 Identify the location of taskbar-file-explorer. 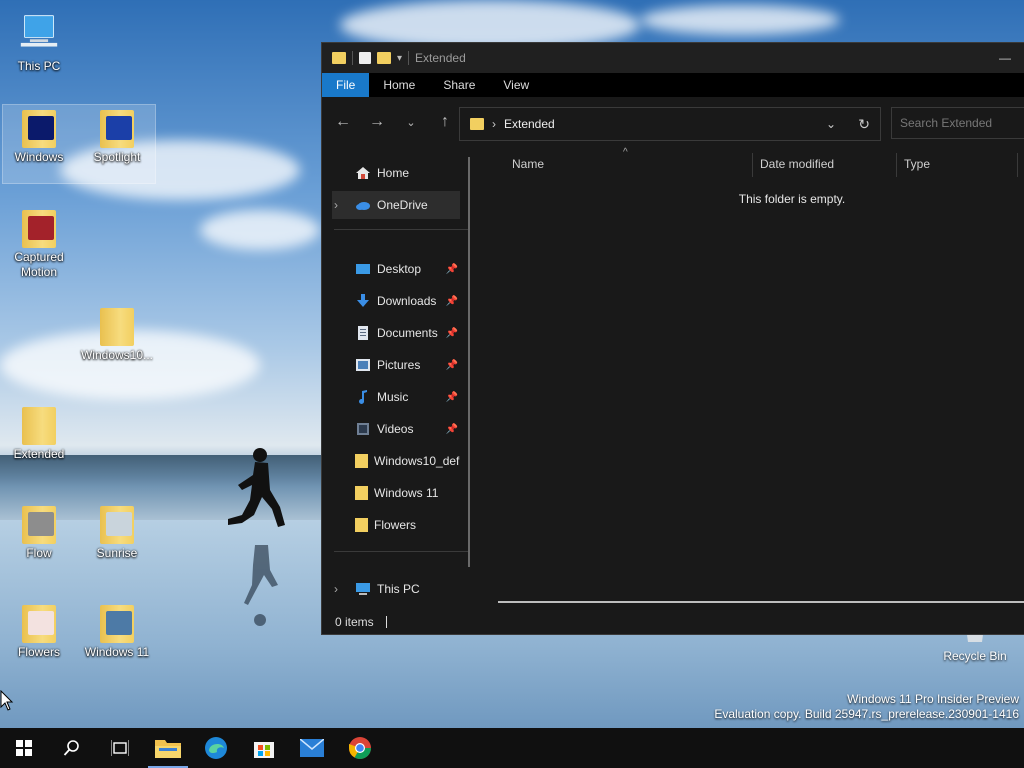
(168, 748).